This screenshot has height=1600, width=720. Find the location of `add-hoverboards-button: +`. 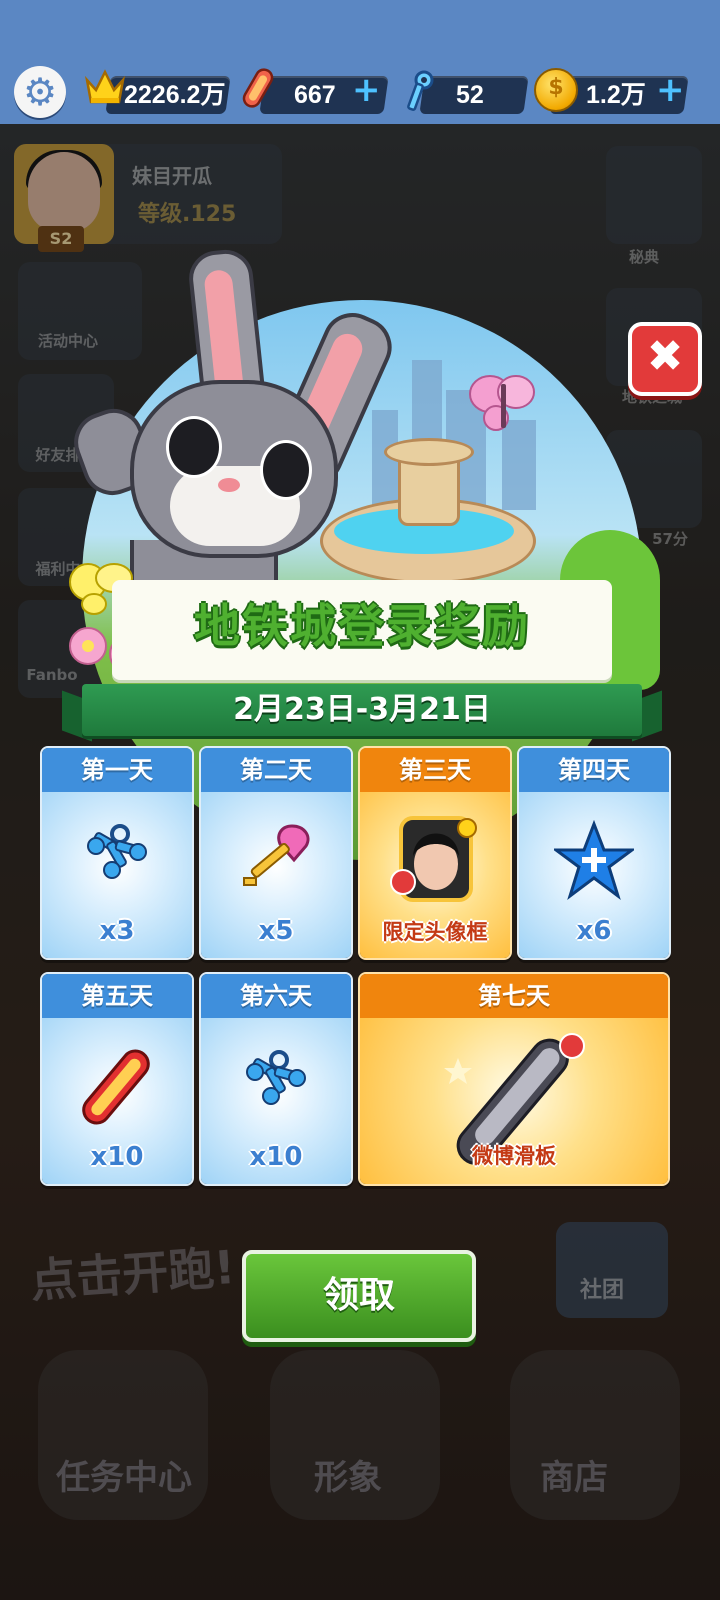

add-hoverboards-button: + is located at coordinates (366, 90).